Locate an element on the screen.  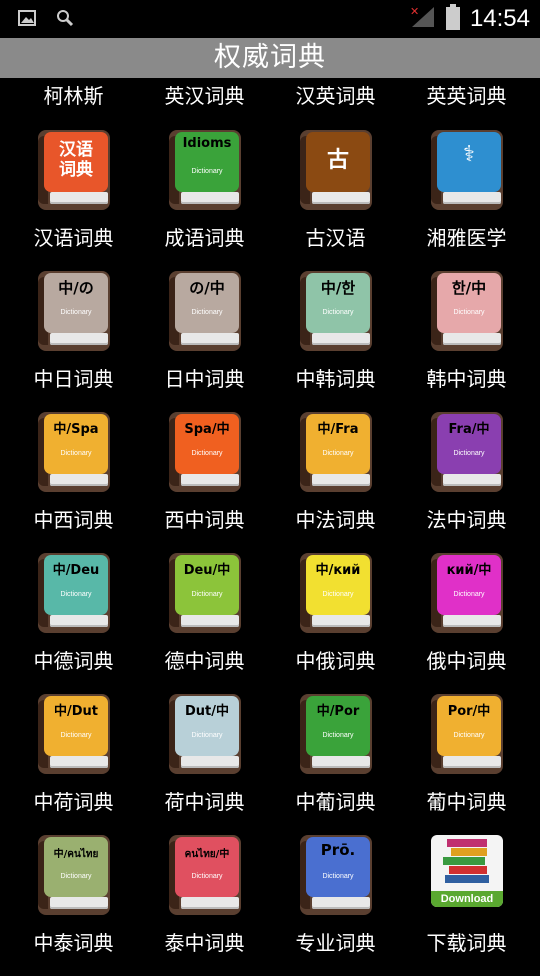
dictionary-item: 中/Dut Dictionary 中荷词典 is located at coordinates (73, 764).